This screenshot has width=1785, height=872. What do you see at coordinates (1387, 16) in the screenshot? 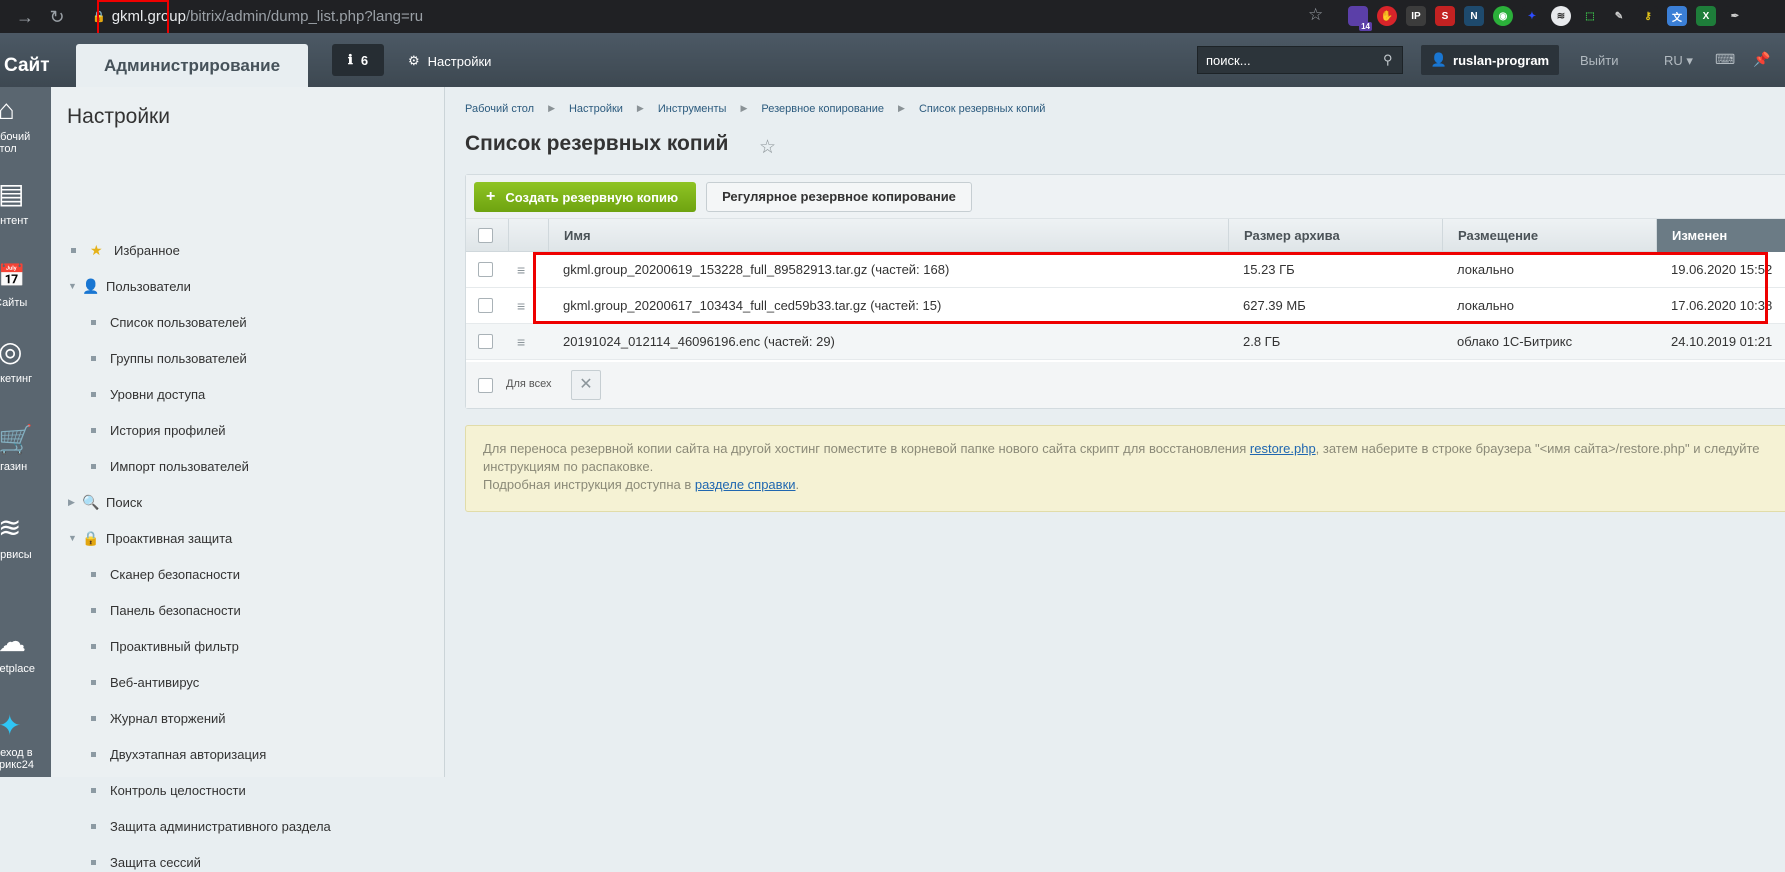
I see `adblock-icon: ✋` at bounding box center [1387, 16].